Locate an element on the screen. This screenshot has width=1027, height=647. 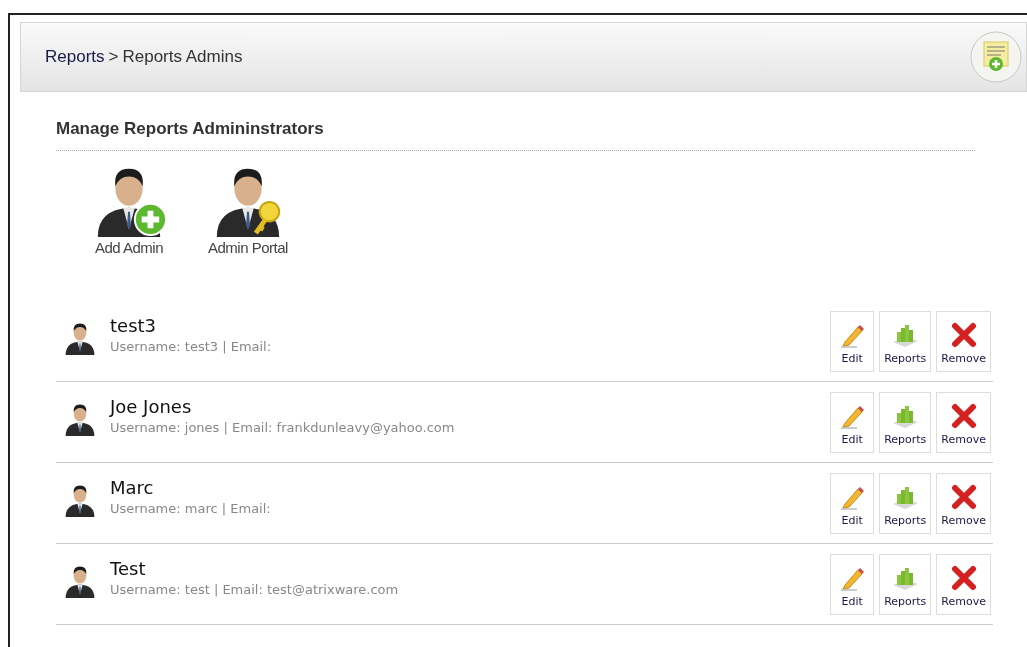
note-add-icon is located at coordinates (996, 57).